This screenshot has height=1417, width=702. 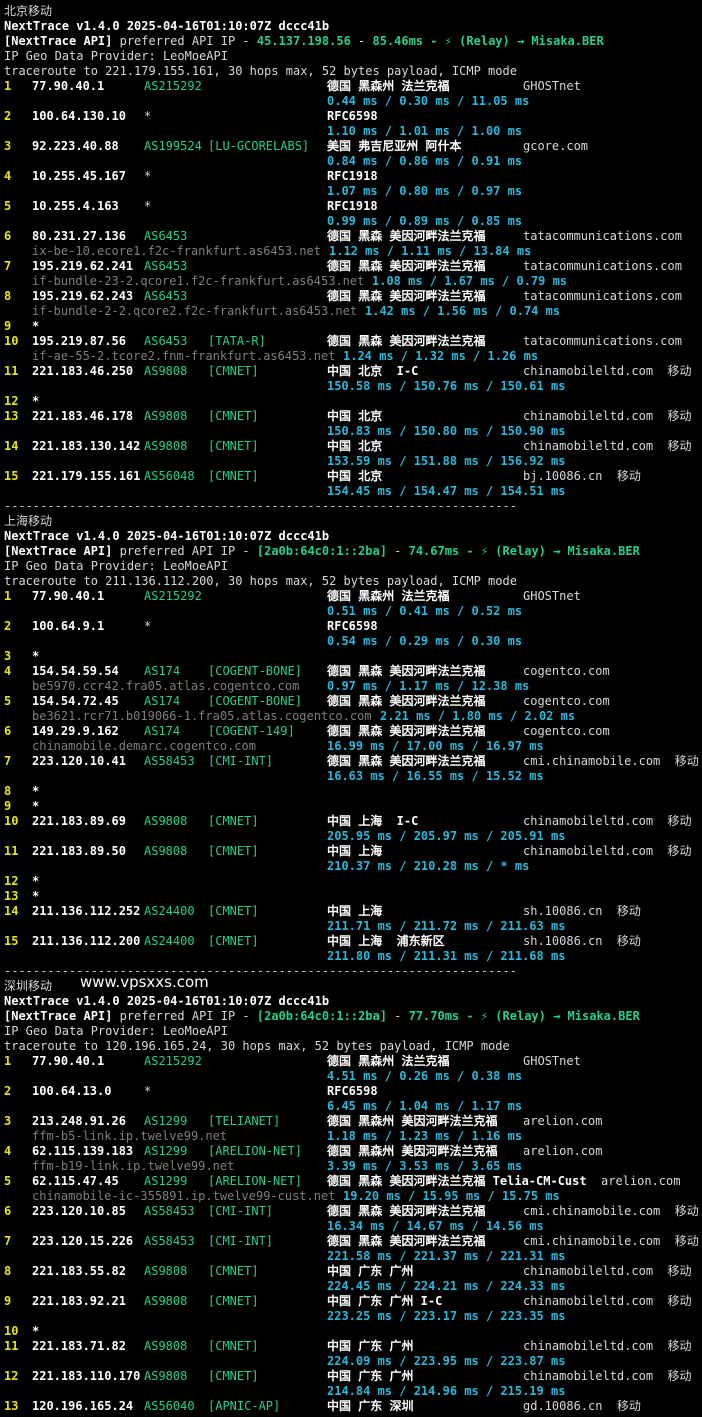 What do you see at coordinates (352, 176) in the screenshot?
I see `hop-geo: RFC1918` at bounding box center [352, 176].